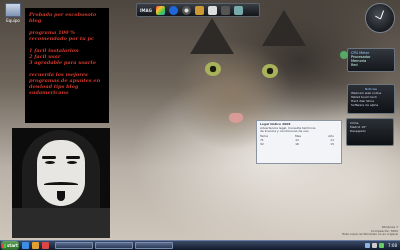  What do you see at coordinates (186, 10) in the screenshot?
I see `gauge-icon` at bounding box center [186, 10].